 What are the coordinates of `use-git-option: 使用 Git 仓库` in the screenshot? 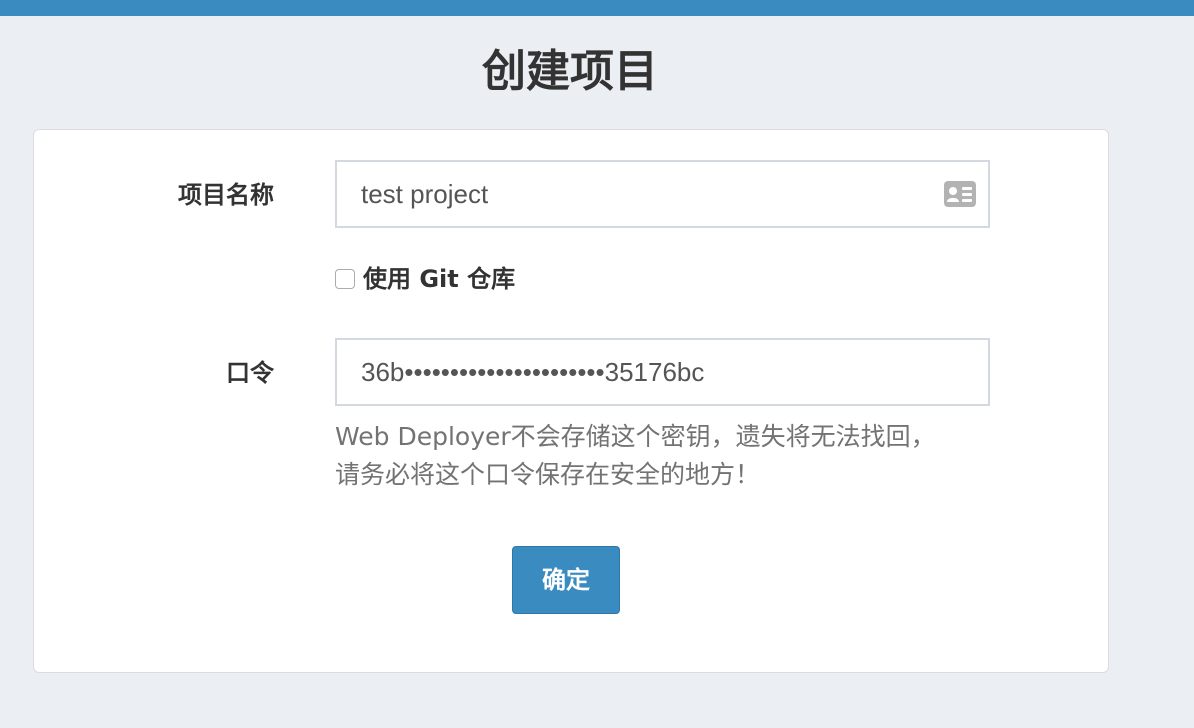 It's located at (425, 279).